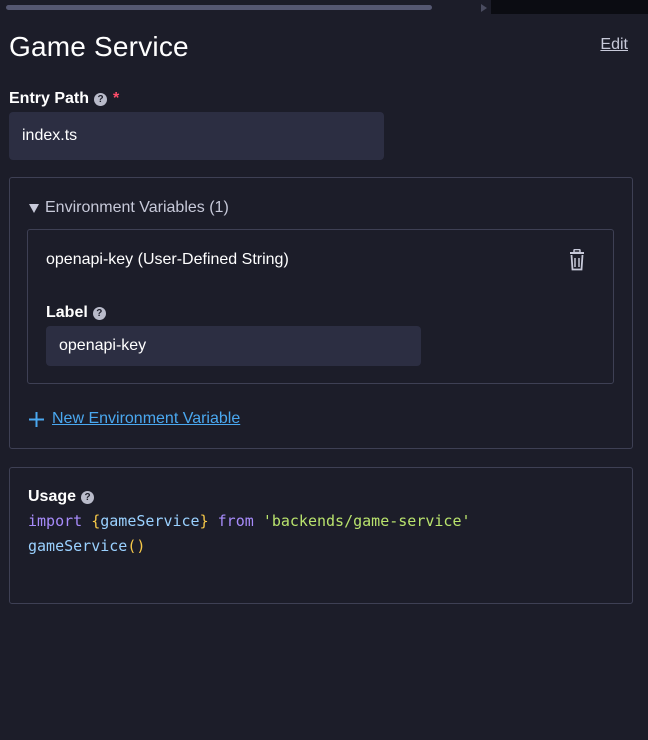  Describe the element at coordinates (614, 45) in the screenshot. I see `edit-button: Edit` at that location.